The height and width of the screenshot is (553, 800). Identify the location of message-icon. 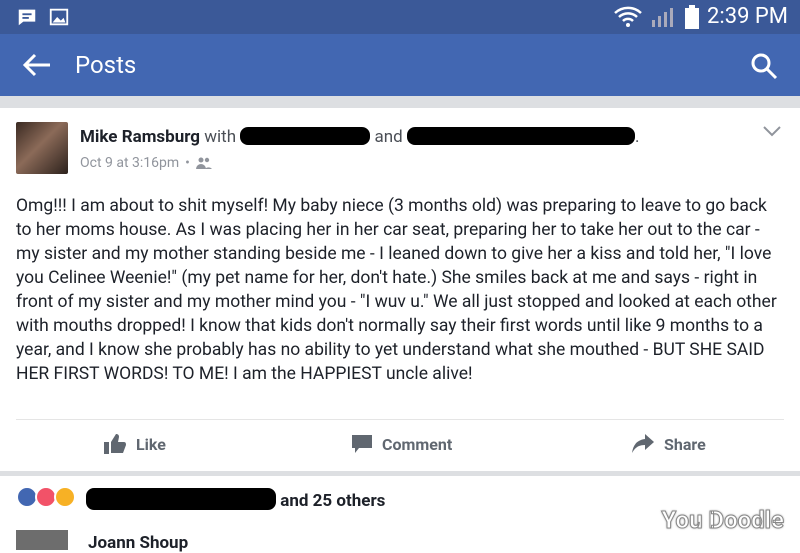
(27, 17).